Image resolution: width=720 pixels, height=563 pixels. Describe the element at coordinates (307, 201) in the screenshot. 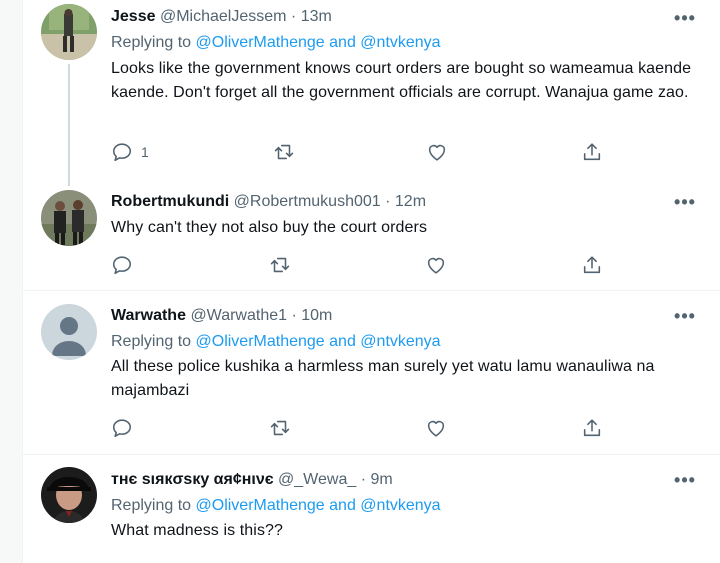

I see `handle: @Robertmukush001` at that location.